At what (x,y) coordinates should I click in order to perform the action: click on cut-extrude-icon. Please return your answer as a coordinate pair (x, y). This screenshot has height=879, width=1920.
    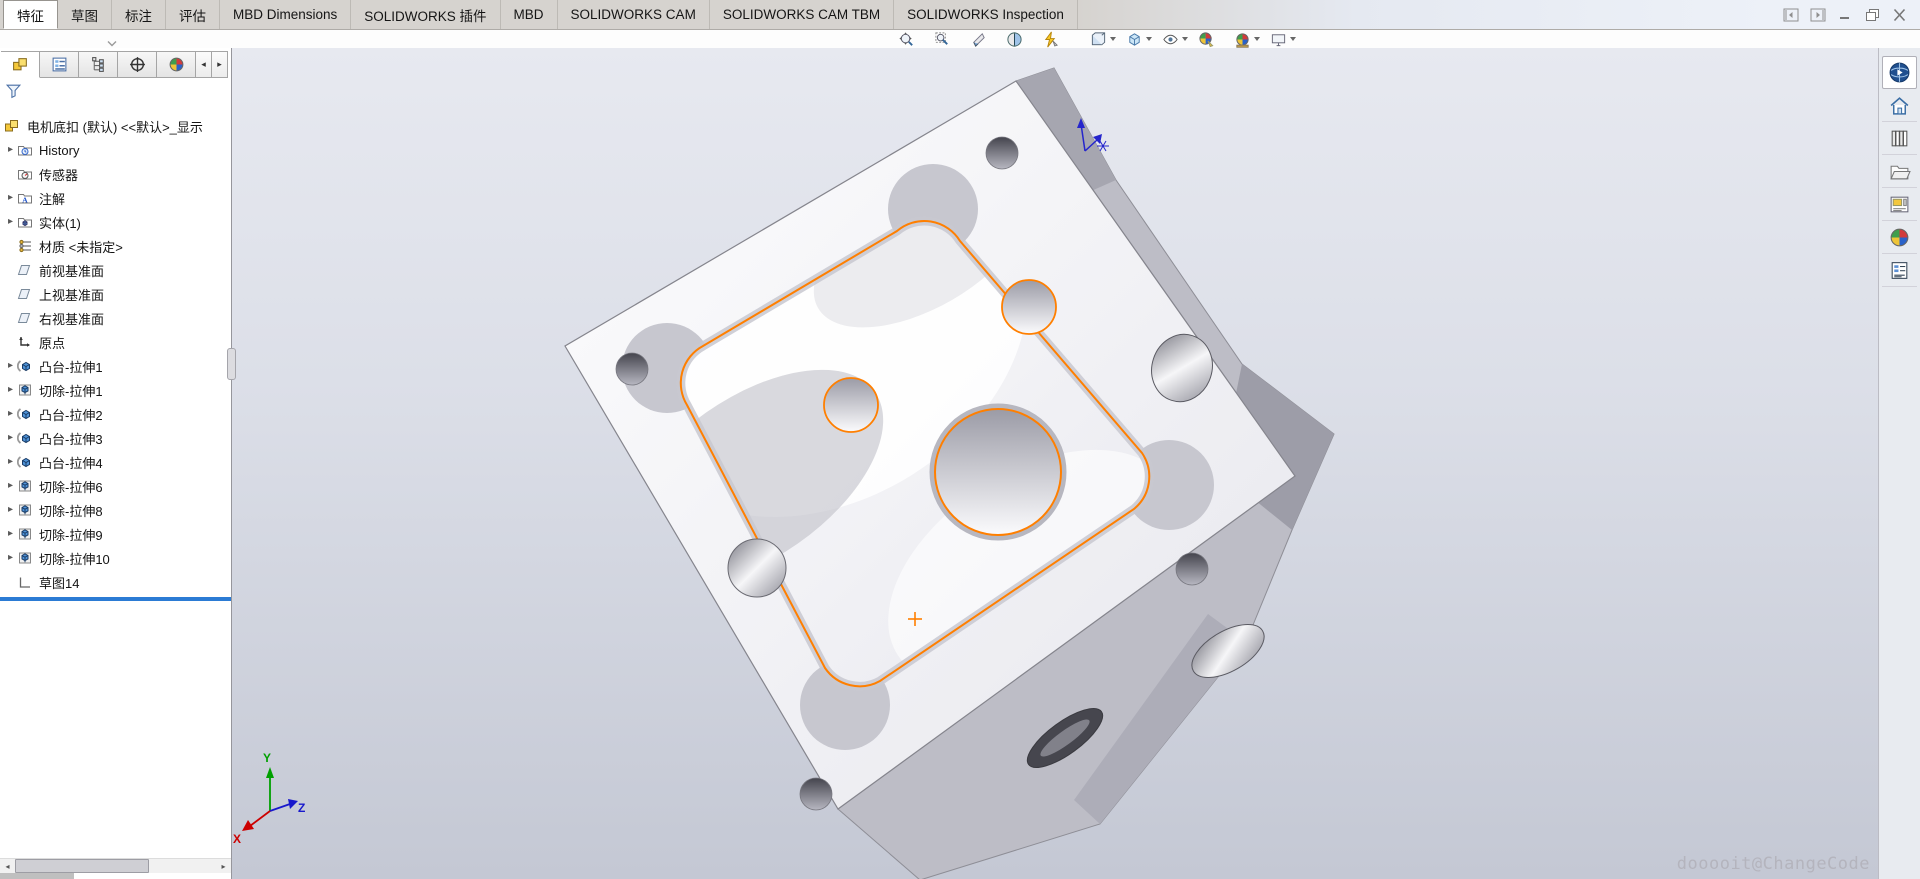
    Looking at the image, I should click on (26, 486).